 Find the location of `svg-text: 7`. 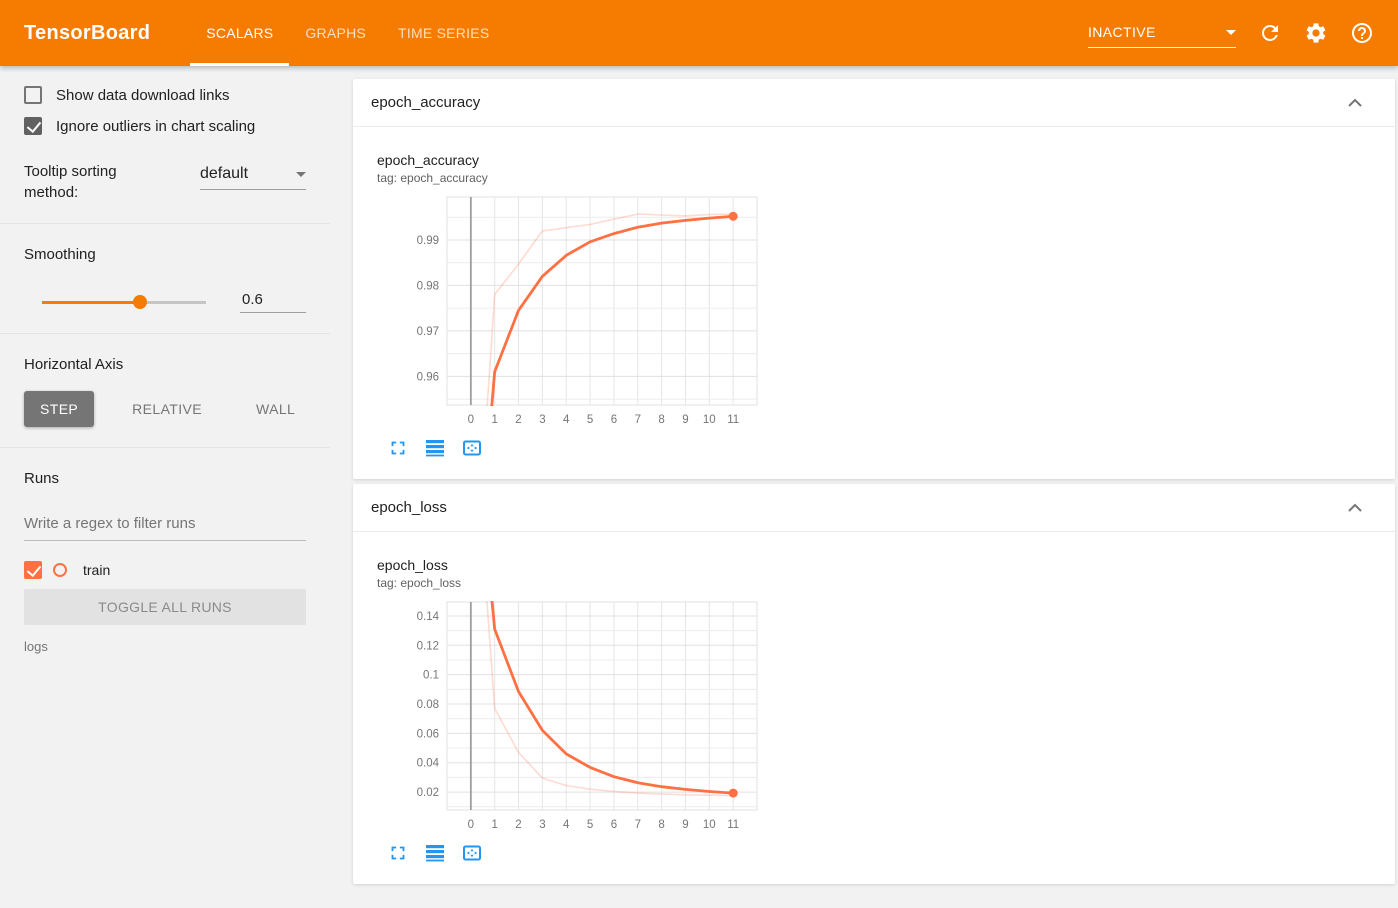

svg-text: 7 is located at coordinates (638, 825).